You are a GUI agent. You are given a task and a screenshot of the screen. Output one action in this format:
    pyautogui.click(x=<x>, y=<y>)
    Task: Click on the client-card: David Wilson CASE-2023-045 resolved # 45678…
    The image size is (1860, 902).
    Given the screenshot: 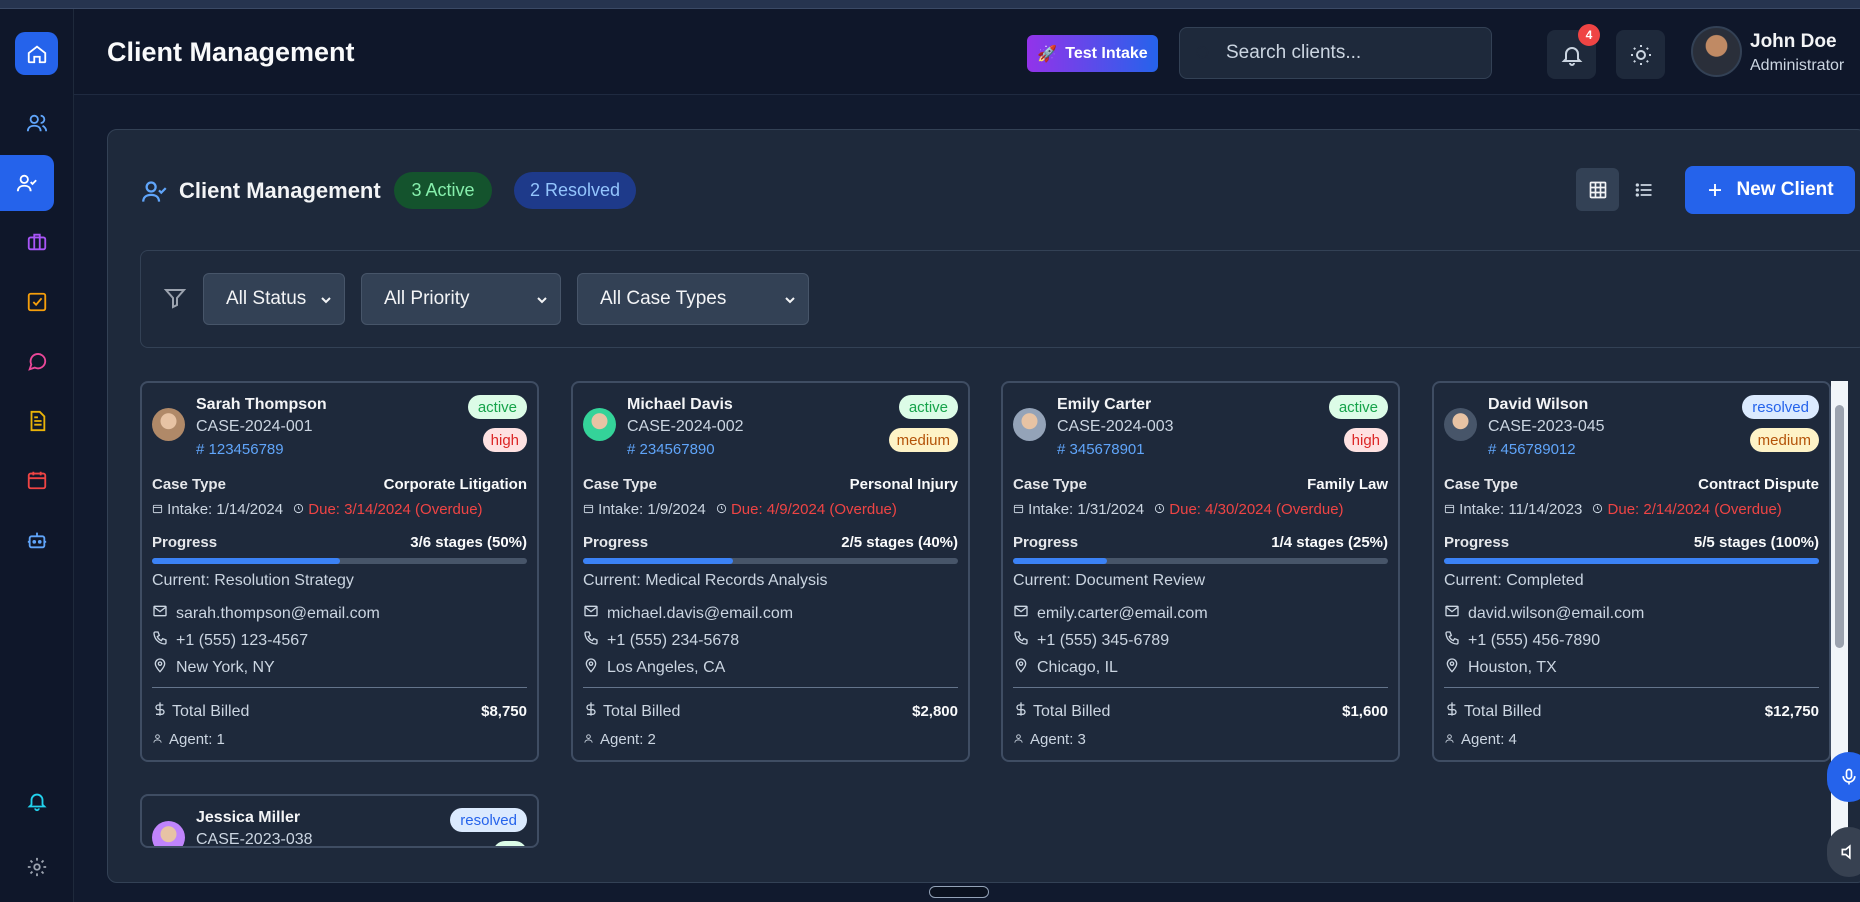 What is the action you would take?
    pyautogui.click(x=1631, y=571)
    